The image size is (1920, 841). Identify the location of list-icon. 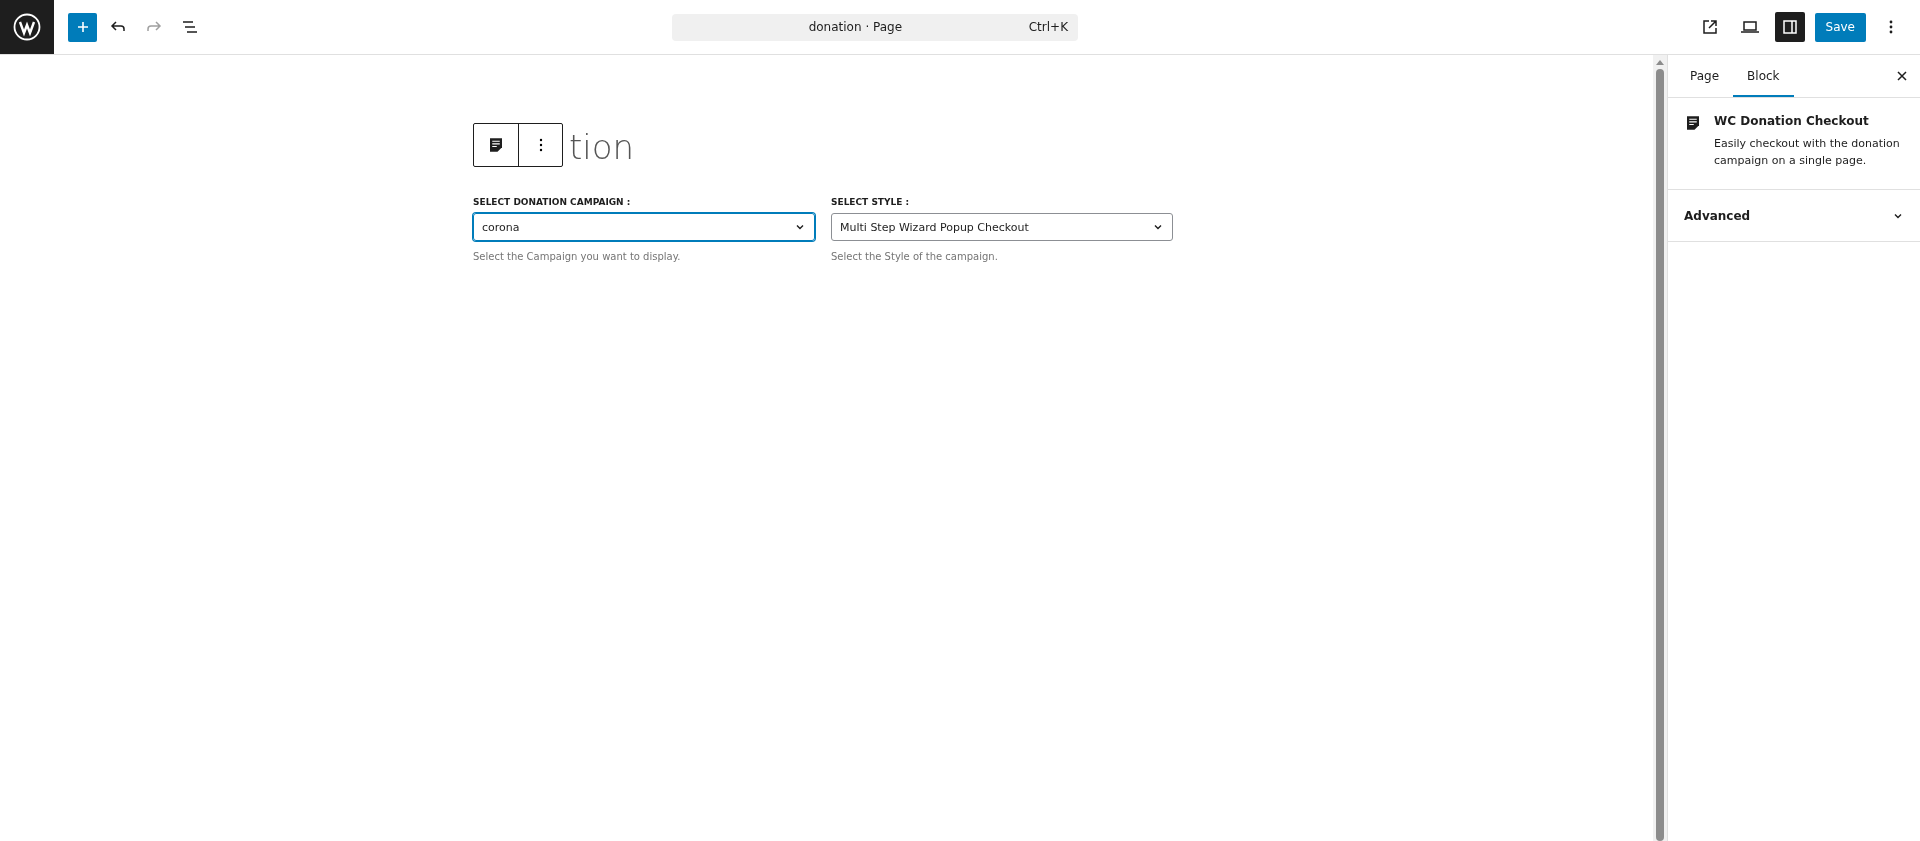
(190, 27).